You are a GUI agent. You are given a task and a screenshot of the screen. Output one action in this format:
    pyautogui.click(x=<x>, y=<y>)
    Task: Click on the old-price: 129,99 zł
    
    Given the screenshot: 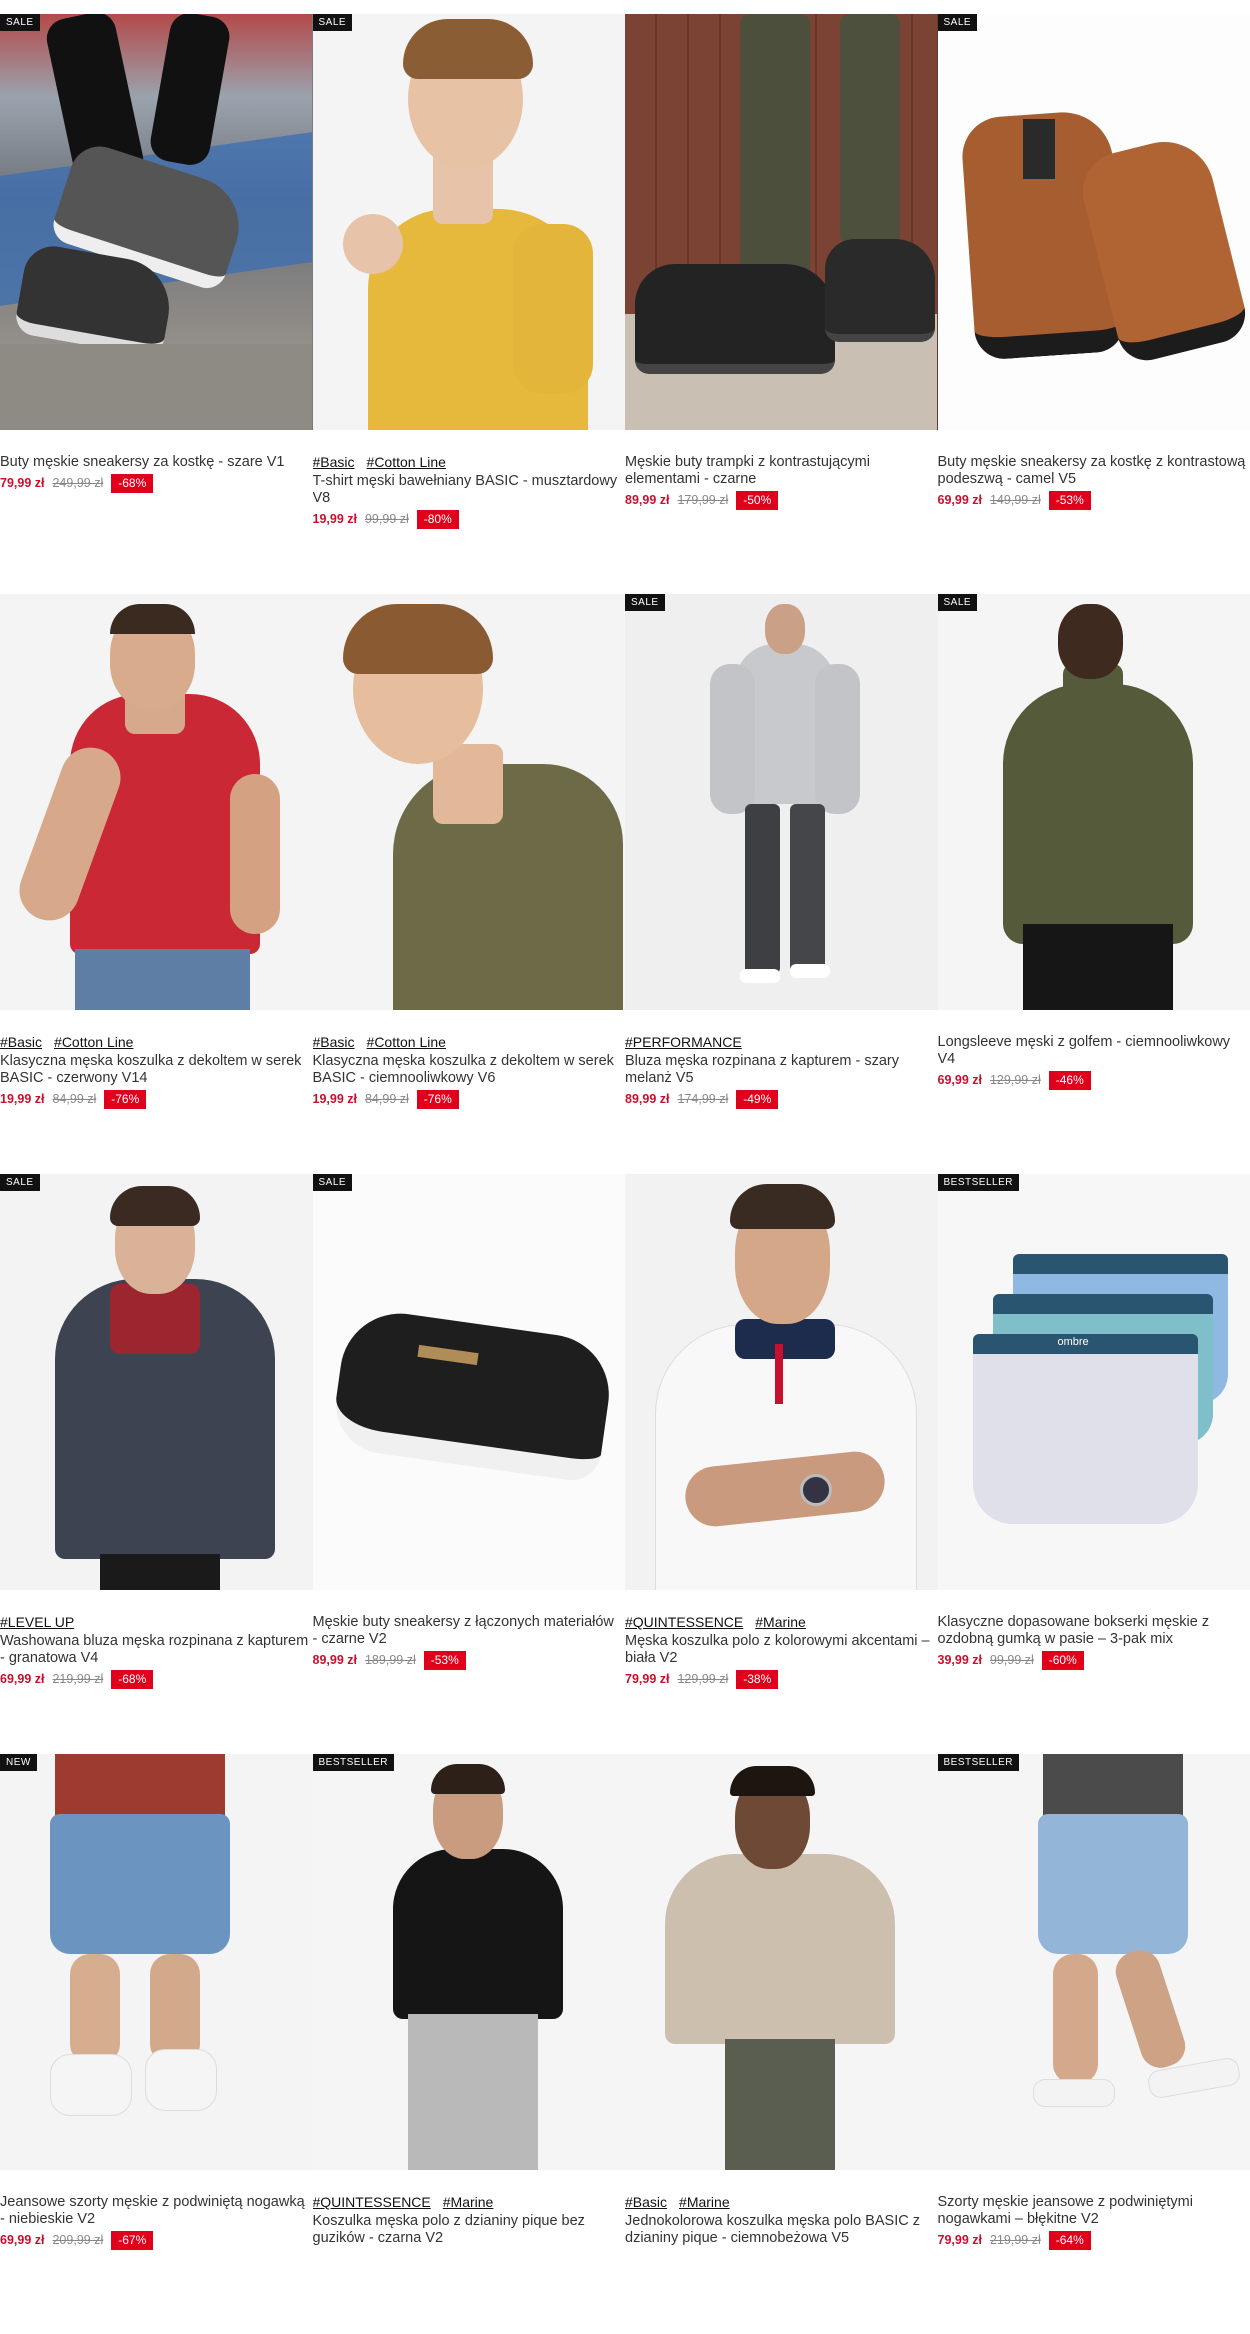 What is the action you would take?
    pyautogui.click(x=1015, y=1080)
    